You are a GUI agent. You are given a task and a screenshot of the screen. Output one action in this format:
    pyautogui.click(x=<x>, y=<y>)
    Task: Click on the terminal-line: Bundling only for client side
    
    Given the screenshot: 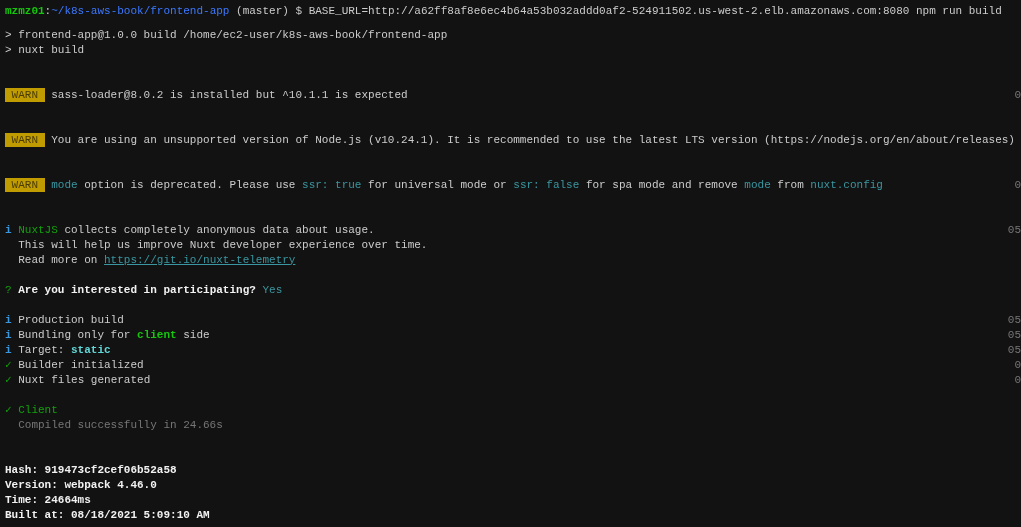 What is the action you would take?
    pyautogui.click(x=114, y=334)
    